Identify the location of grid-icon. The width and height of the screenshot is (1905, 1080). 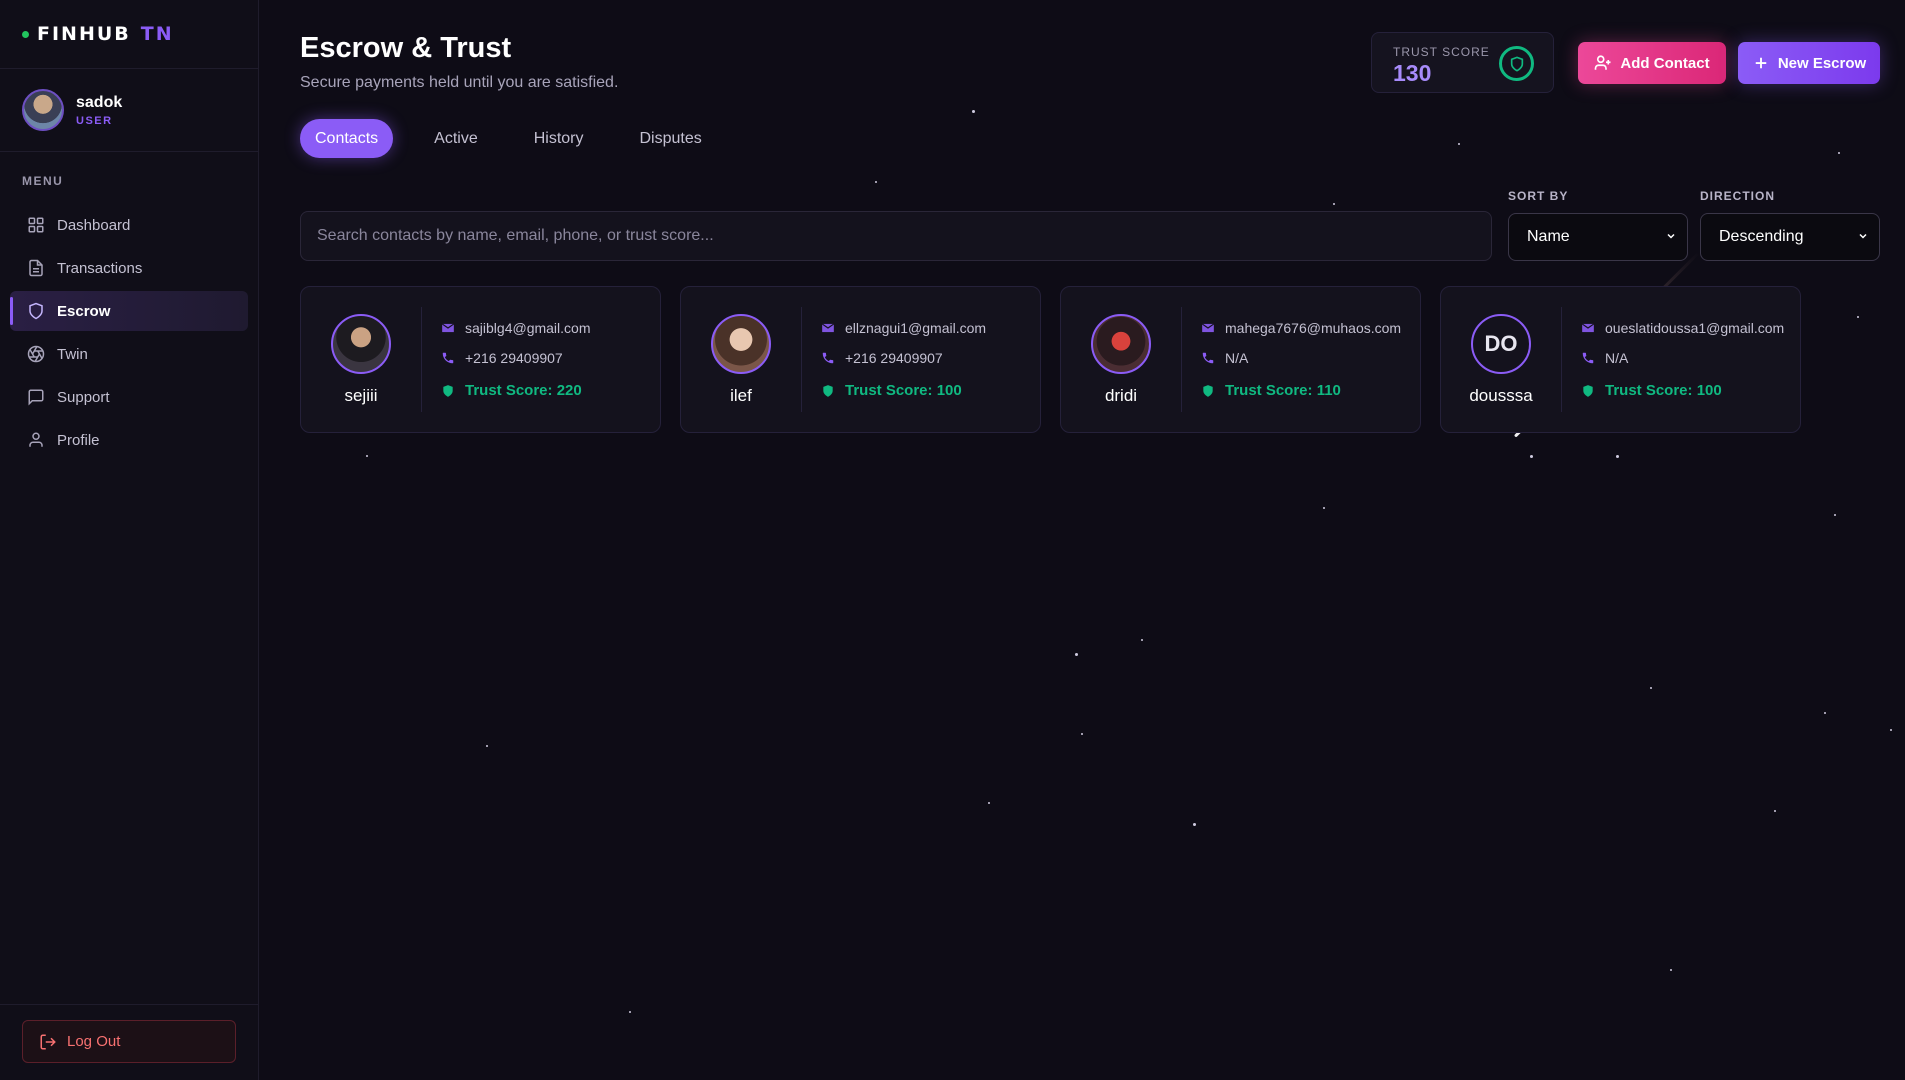
(36, 225).